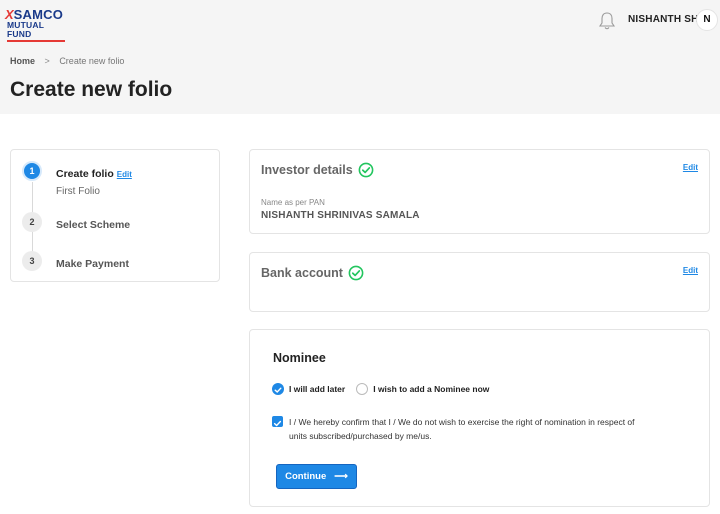  I want to click on bank-account-title-text: Bank account, so click(302, 273).